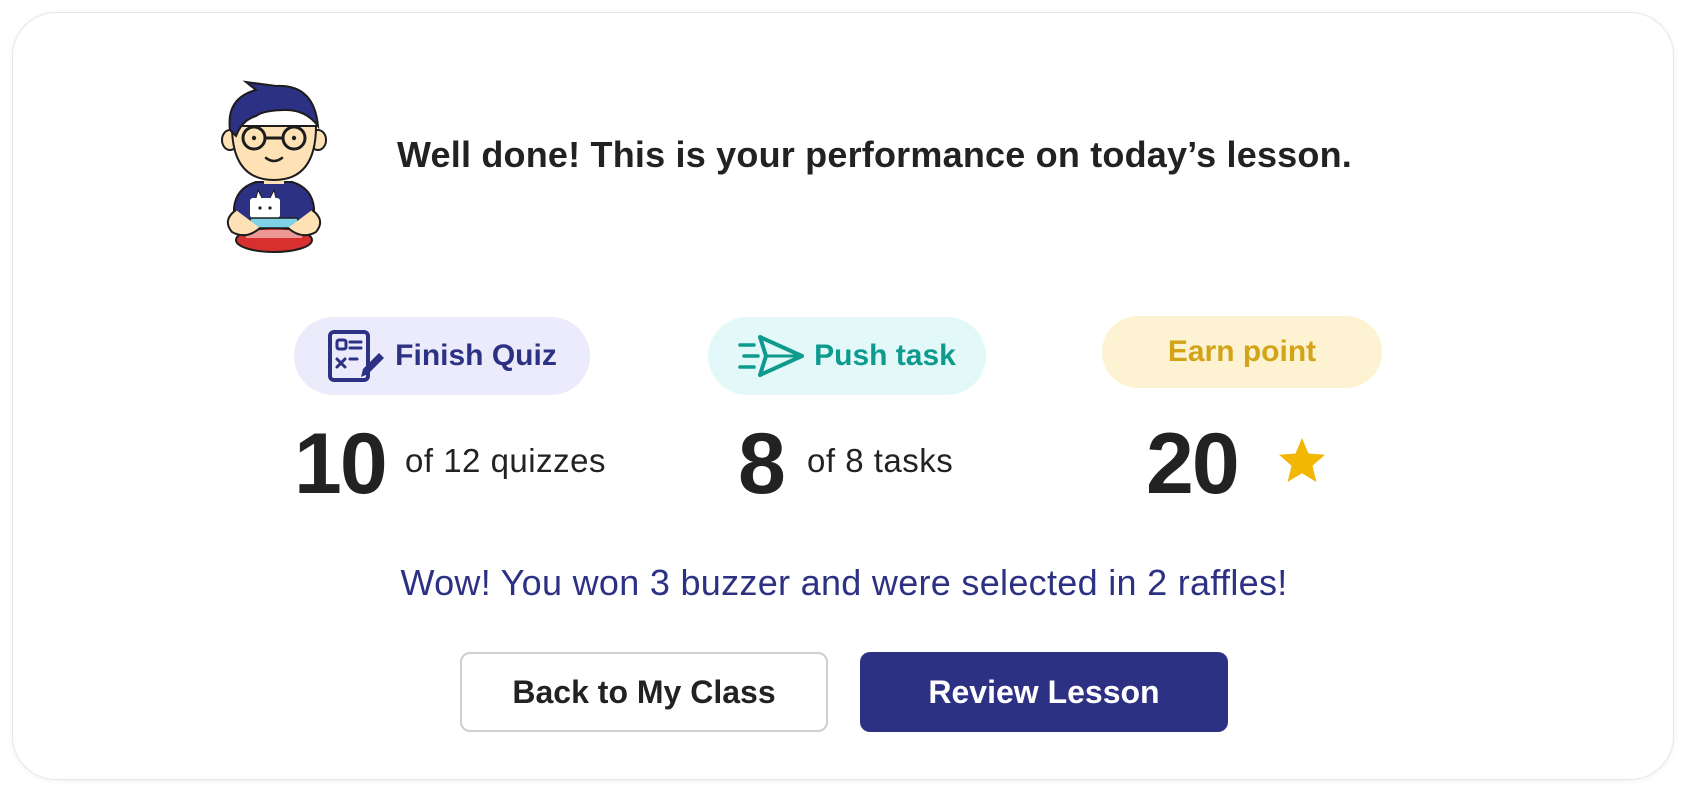  I want to click on push-task-badge: Push task, so click(847, 356).